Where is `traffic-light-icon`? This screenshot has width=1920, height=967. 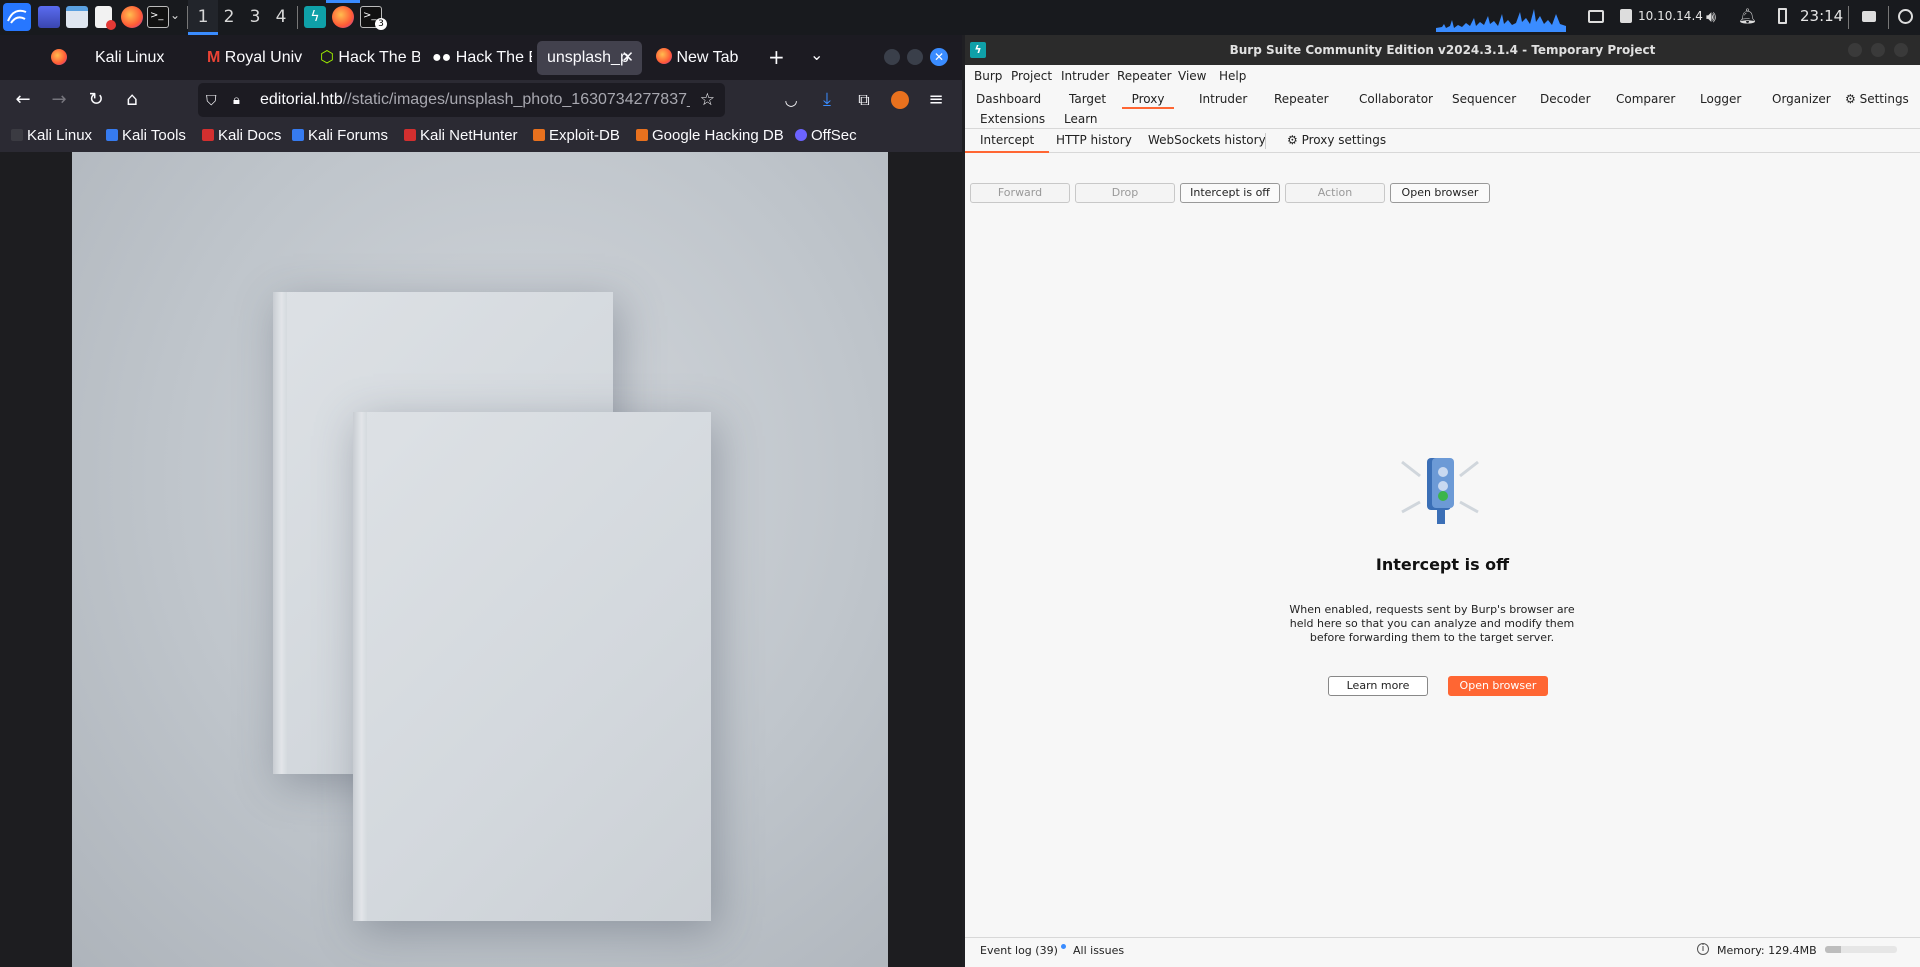 traffic-light-icon is located at coordinates (1440, 491).